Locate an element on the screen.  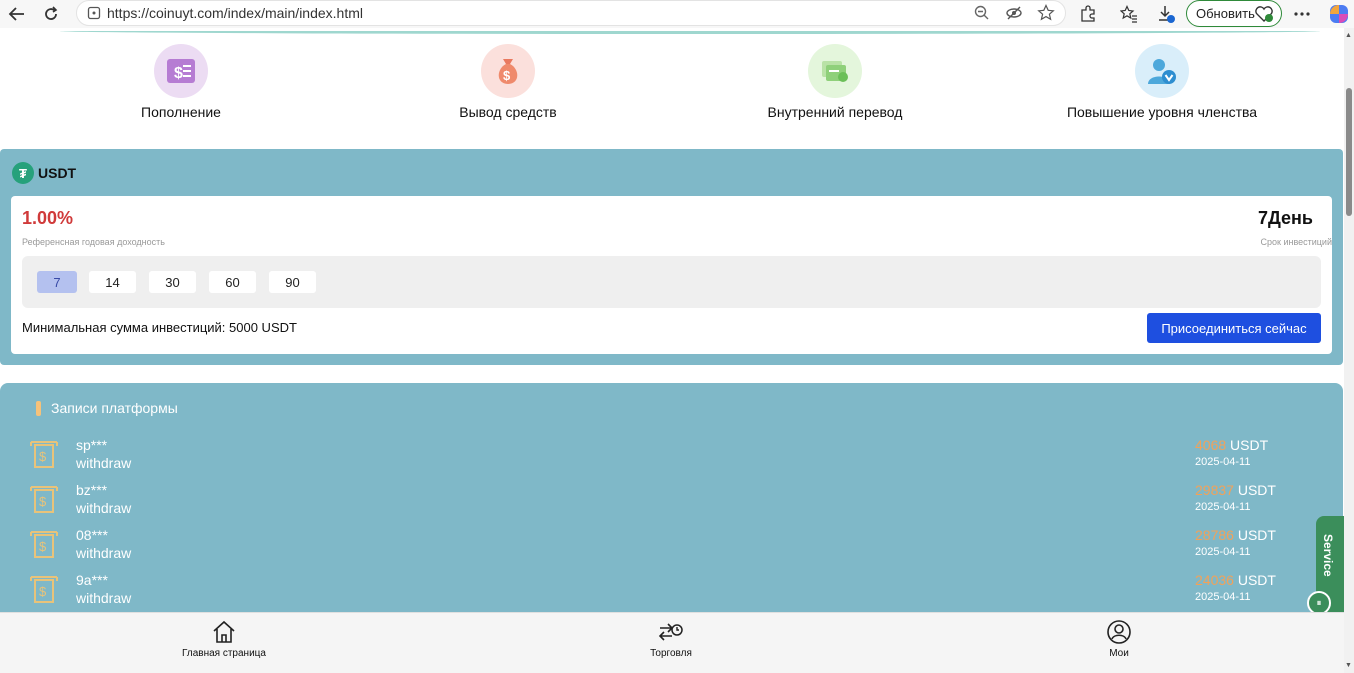
nav-trade: Торговля is located at coordinates (671, 639).